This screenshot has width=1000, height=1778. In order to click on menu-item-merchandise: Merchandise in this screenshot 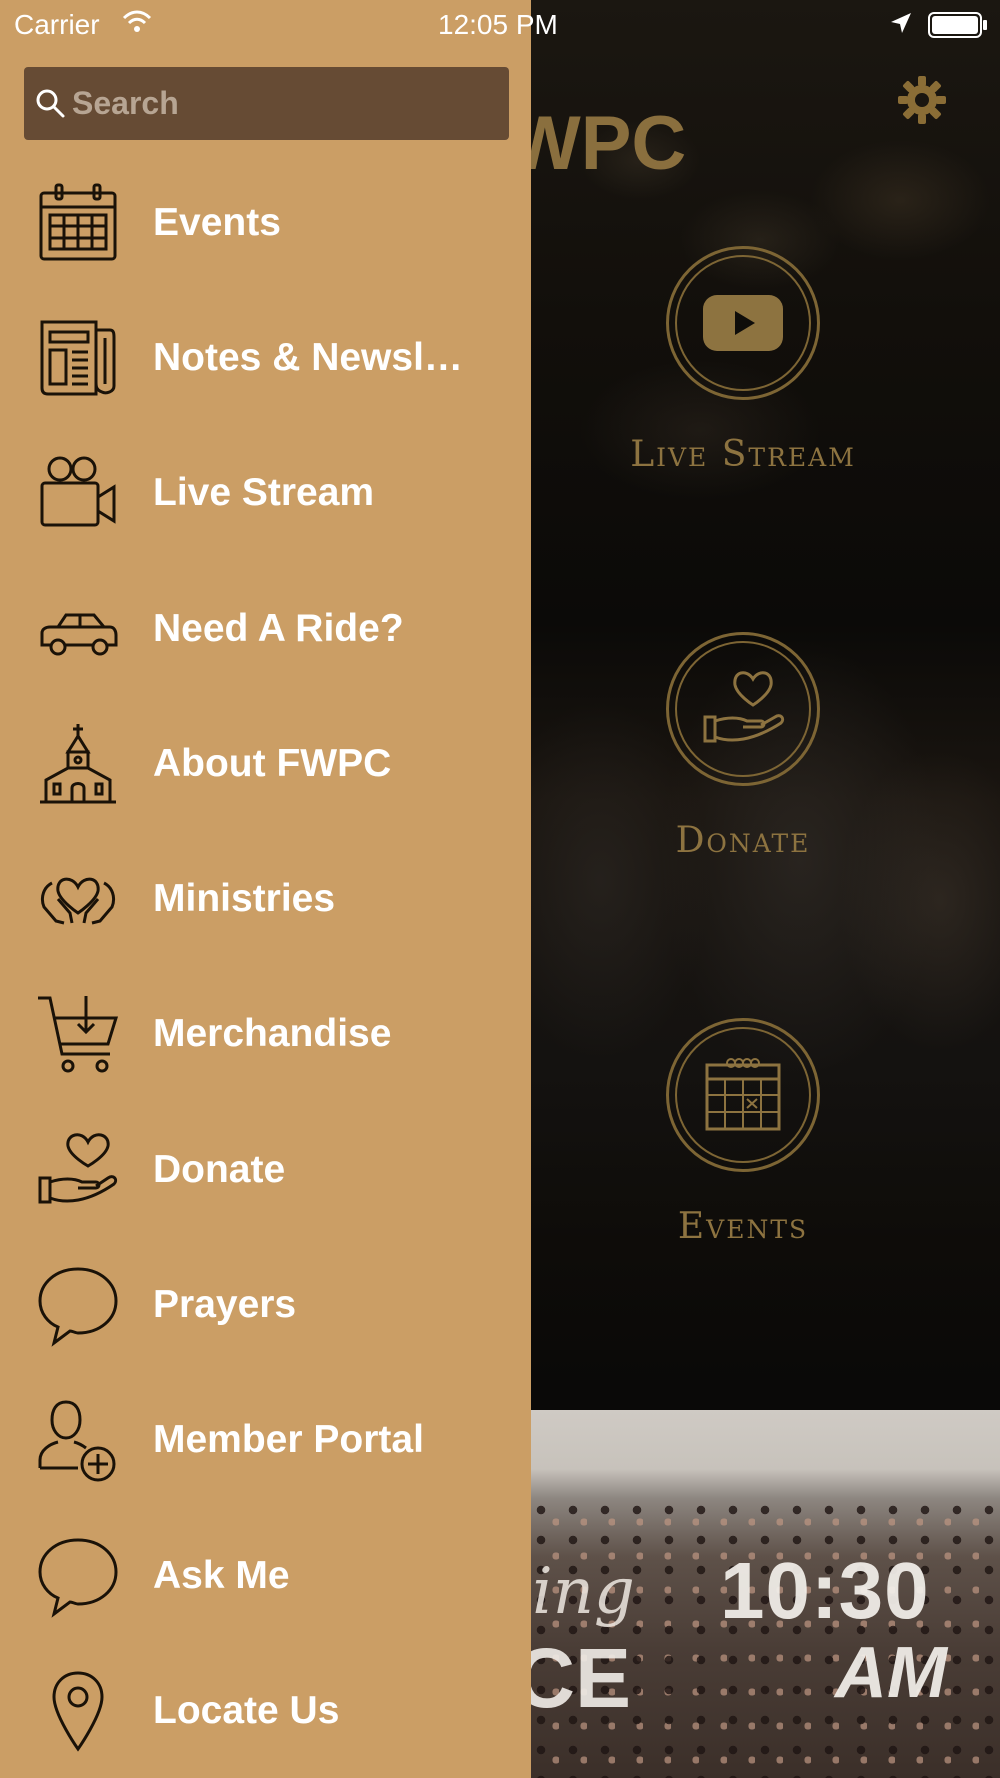, I will do `click(265, 1034)`.